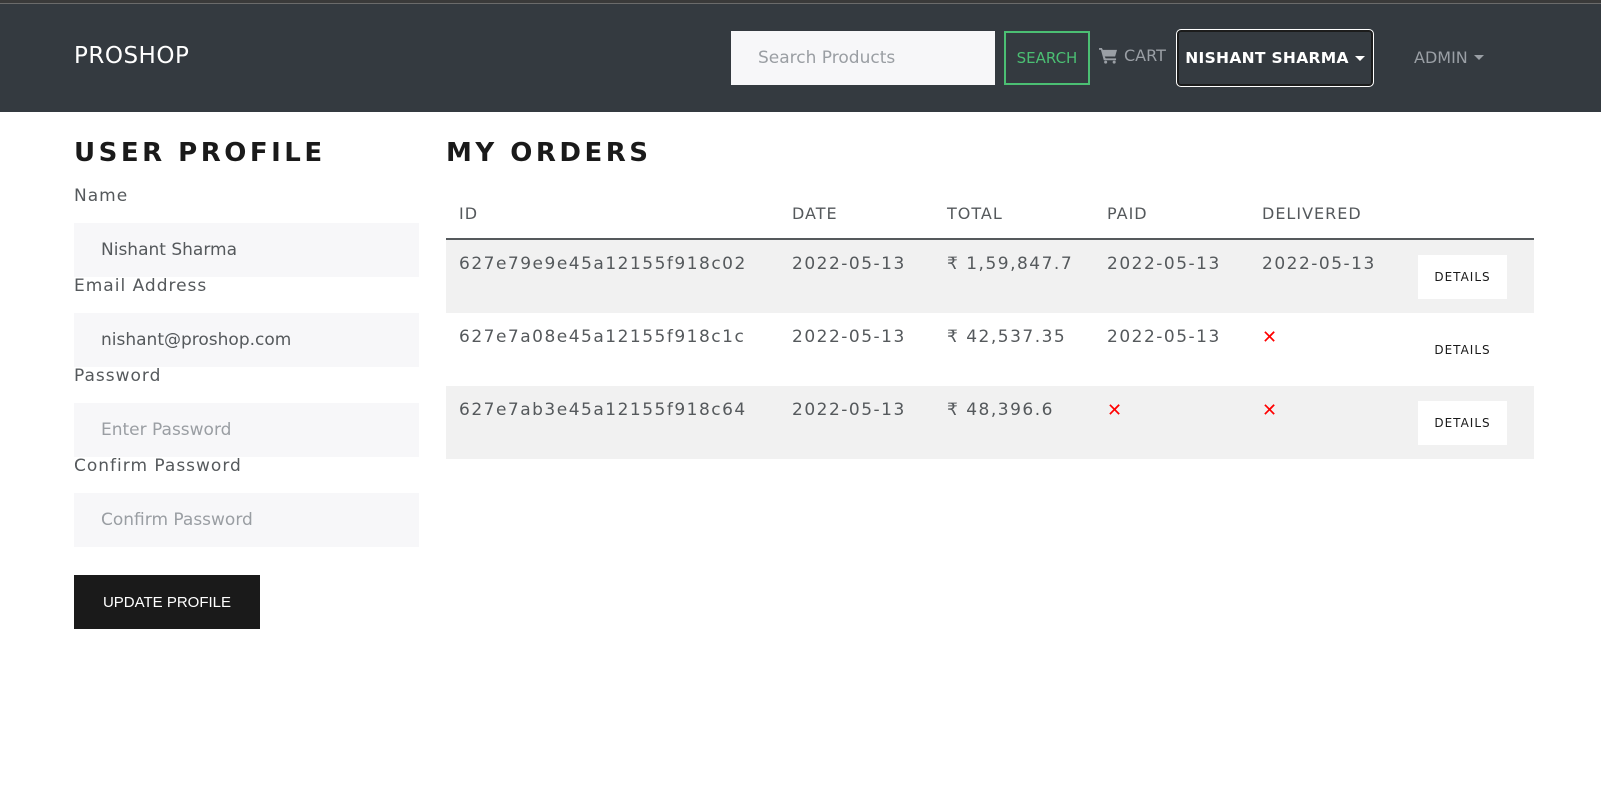  Describe the element at coordinates (1127, 213) in the screenshot. I see `column-header-paid: PAID` at that location.